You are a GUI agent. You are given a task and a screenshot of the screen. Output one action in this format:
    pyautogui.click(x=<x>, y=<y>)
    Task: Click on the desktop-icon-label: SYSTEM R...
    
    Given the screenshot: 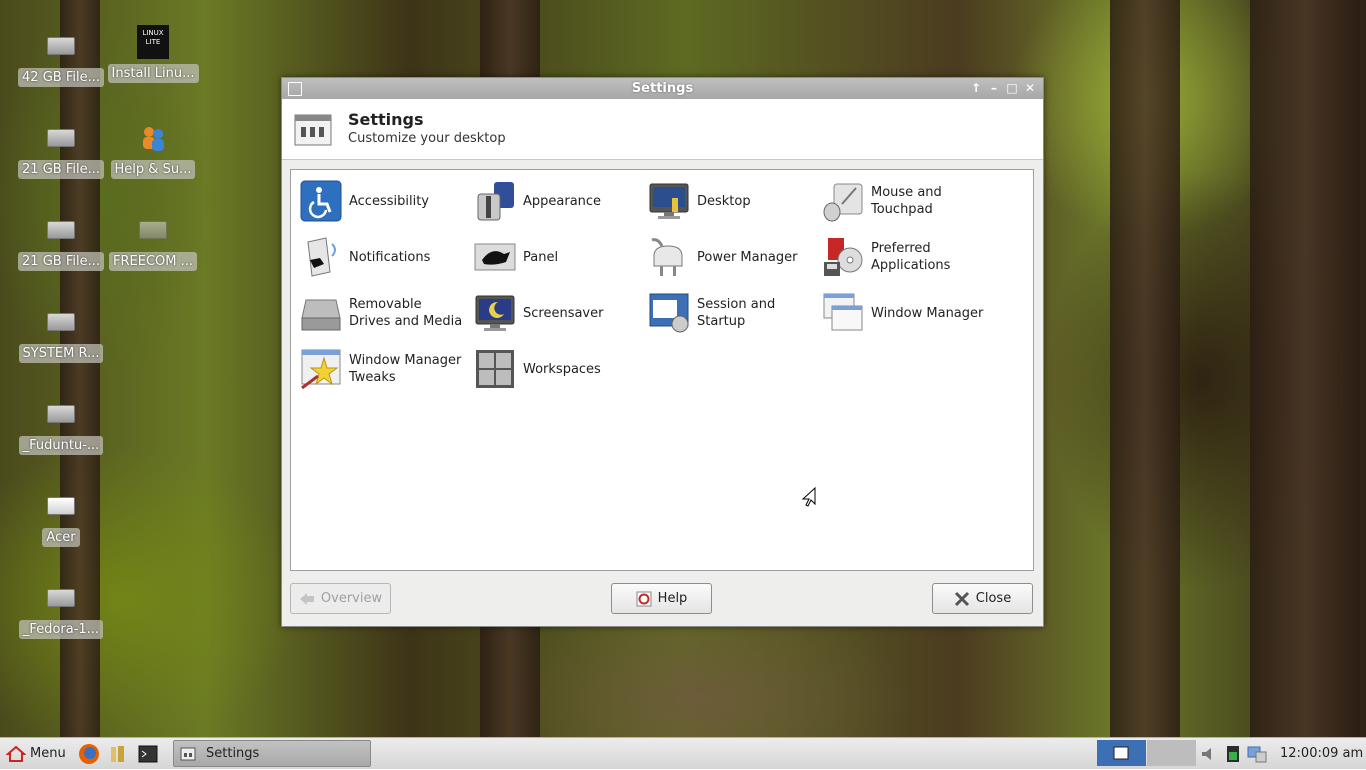 What is the action you would take?
    pyautogui.click(x=61, y=353)
    